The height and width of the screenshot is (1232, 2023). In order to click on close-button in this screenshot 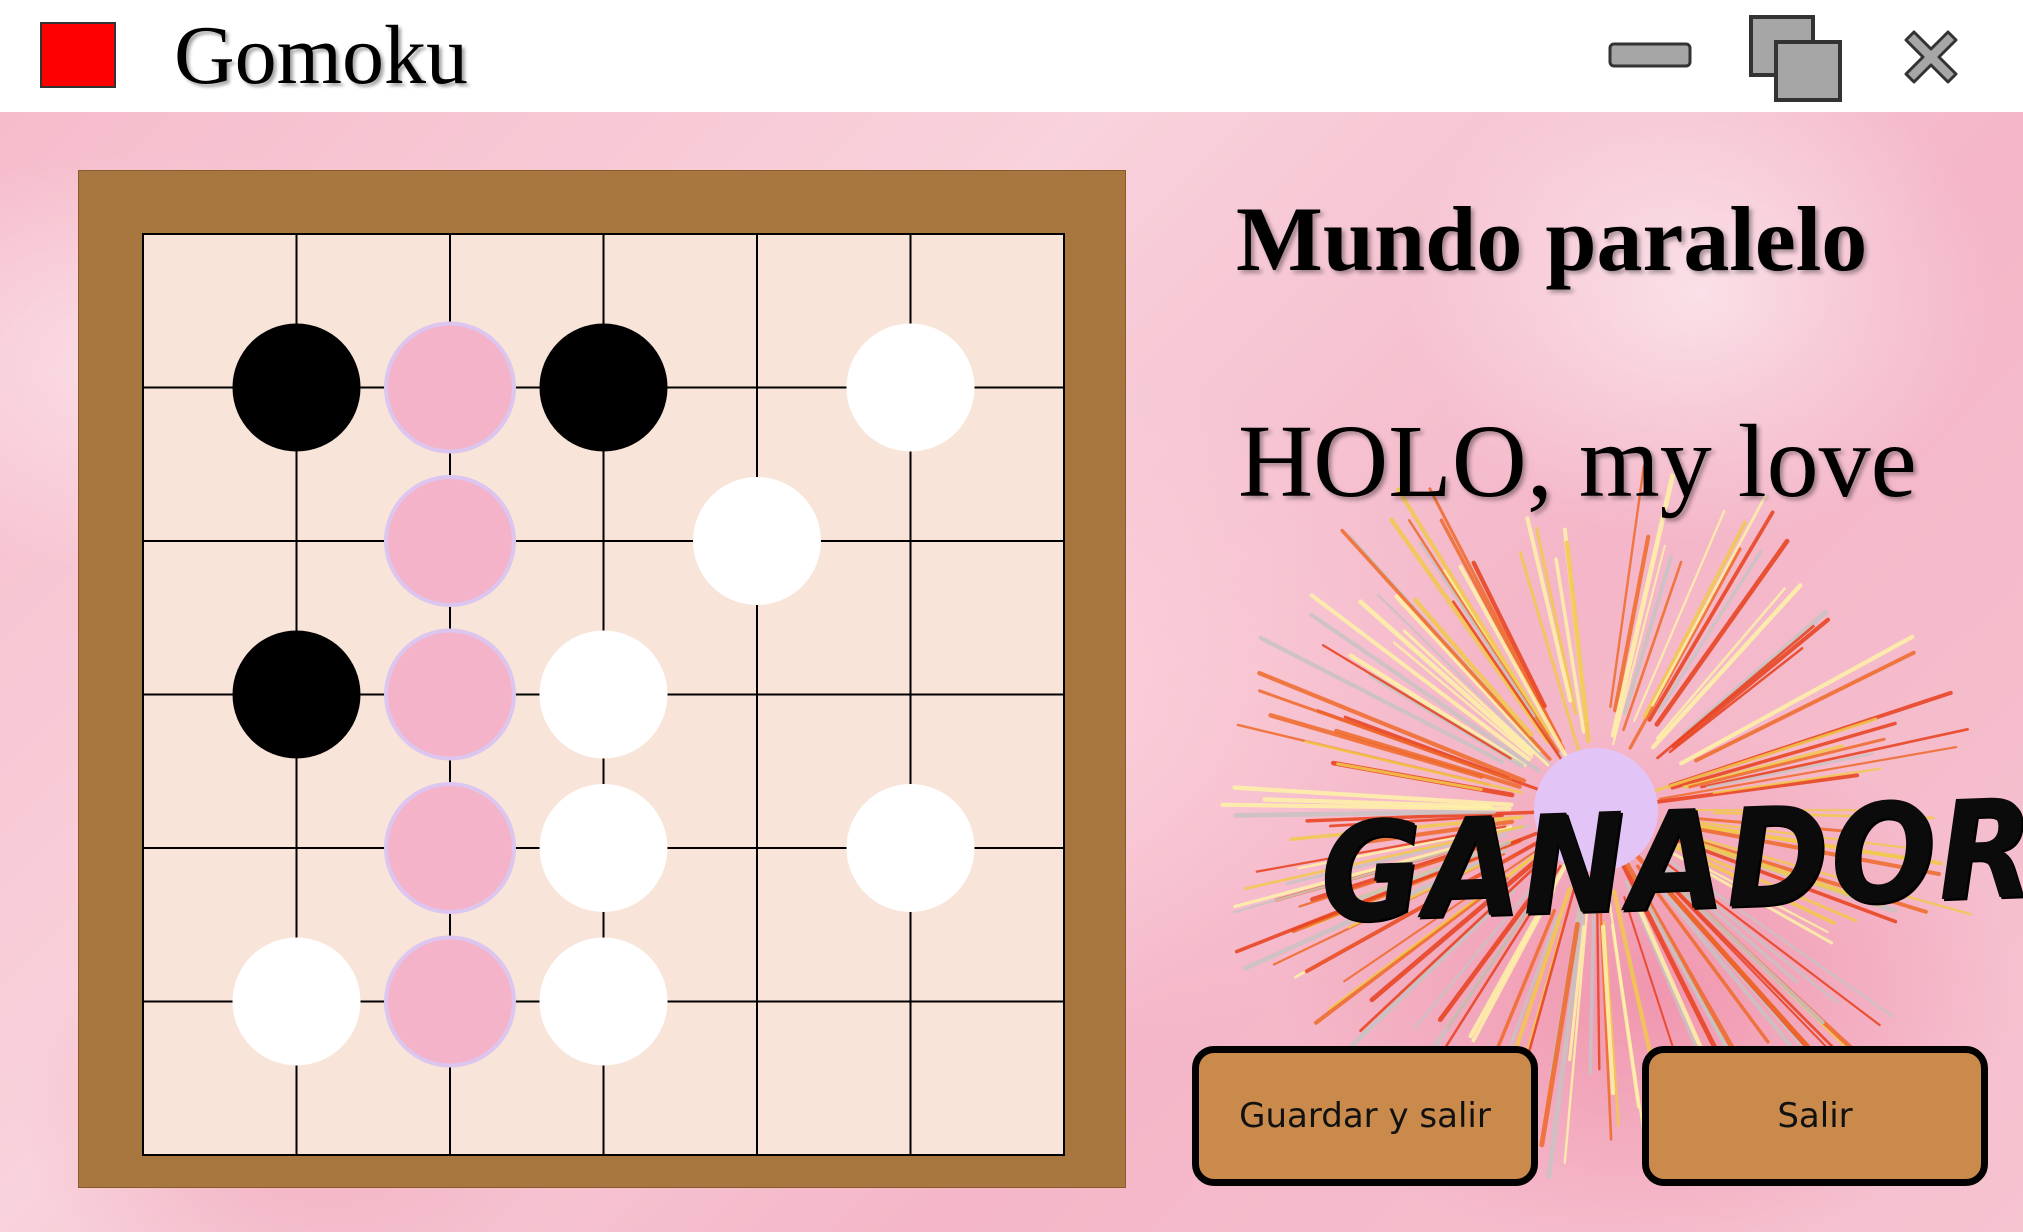, I will do `click(1931, 57)`.